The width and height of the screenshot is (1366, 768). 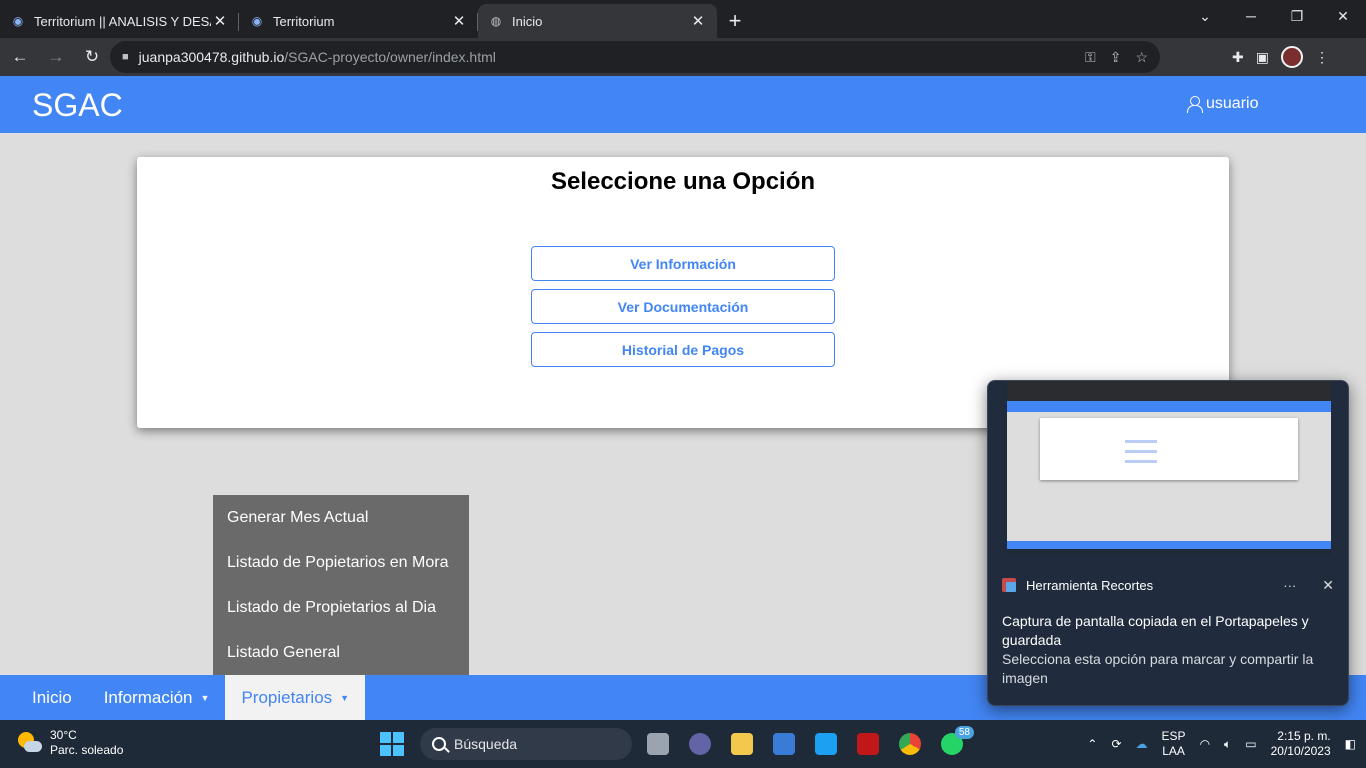 What do you see at coordinates (700, 744) in the screenshot?
I see `teams-icon` at bounding box center [700, 744].